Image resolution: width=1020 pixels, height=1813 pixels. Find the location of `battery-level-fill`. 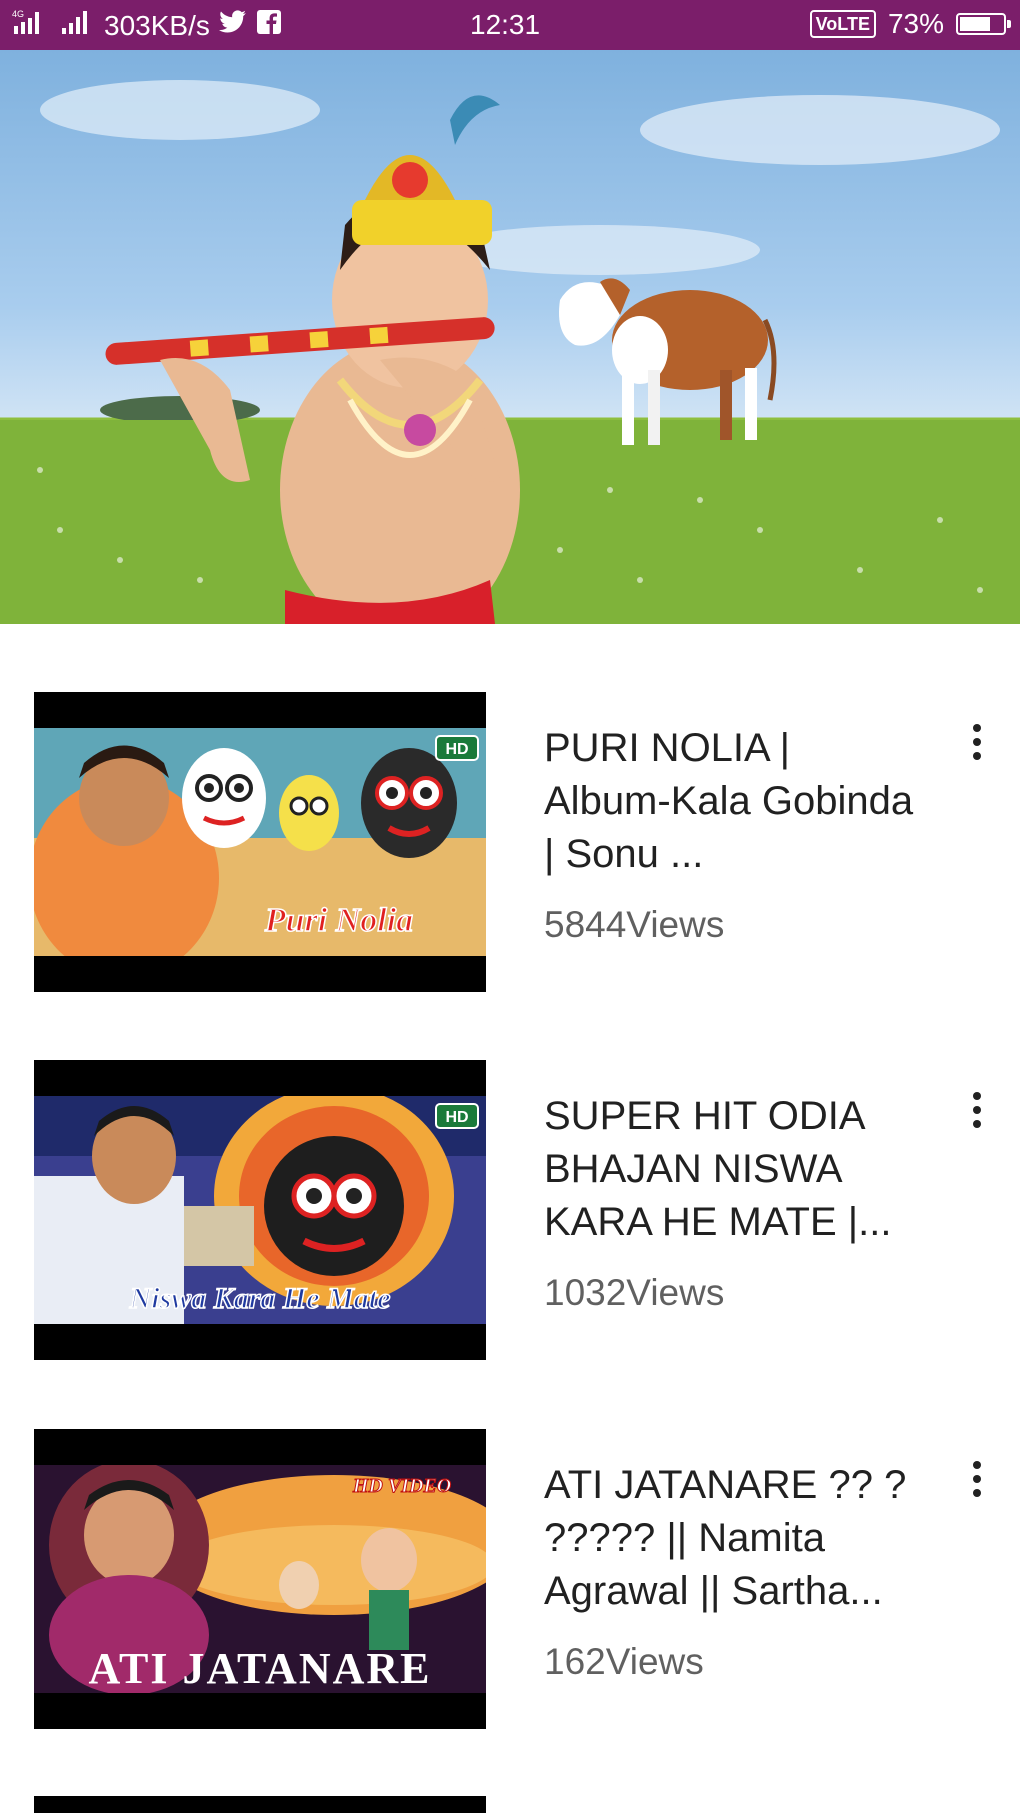

battery-level-fill is located at coordinates (975, 24).